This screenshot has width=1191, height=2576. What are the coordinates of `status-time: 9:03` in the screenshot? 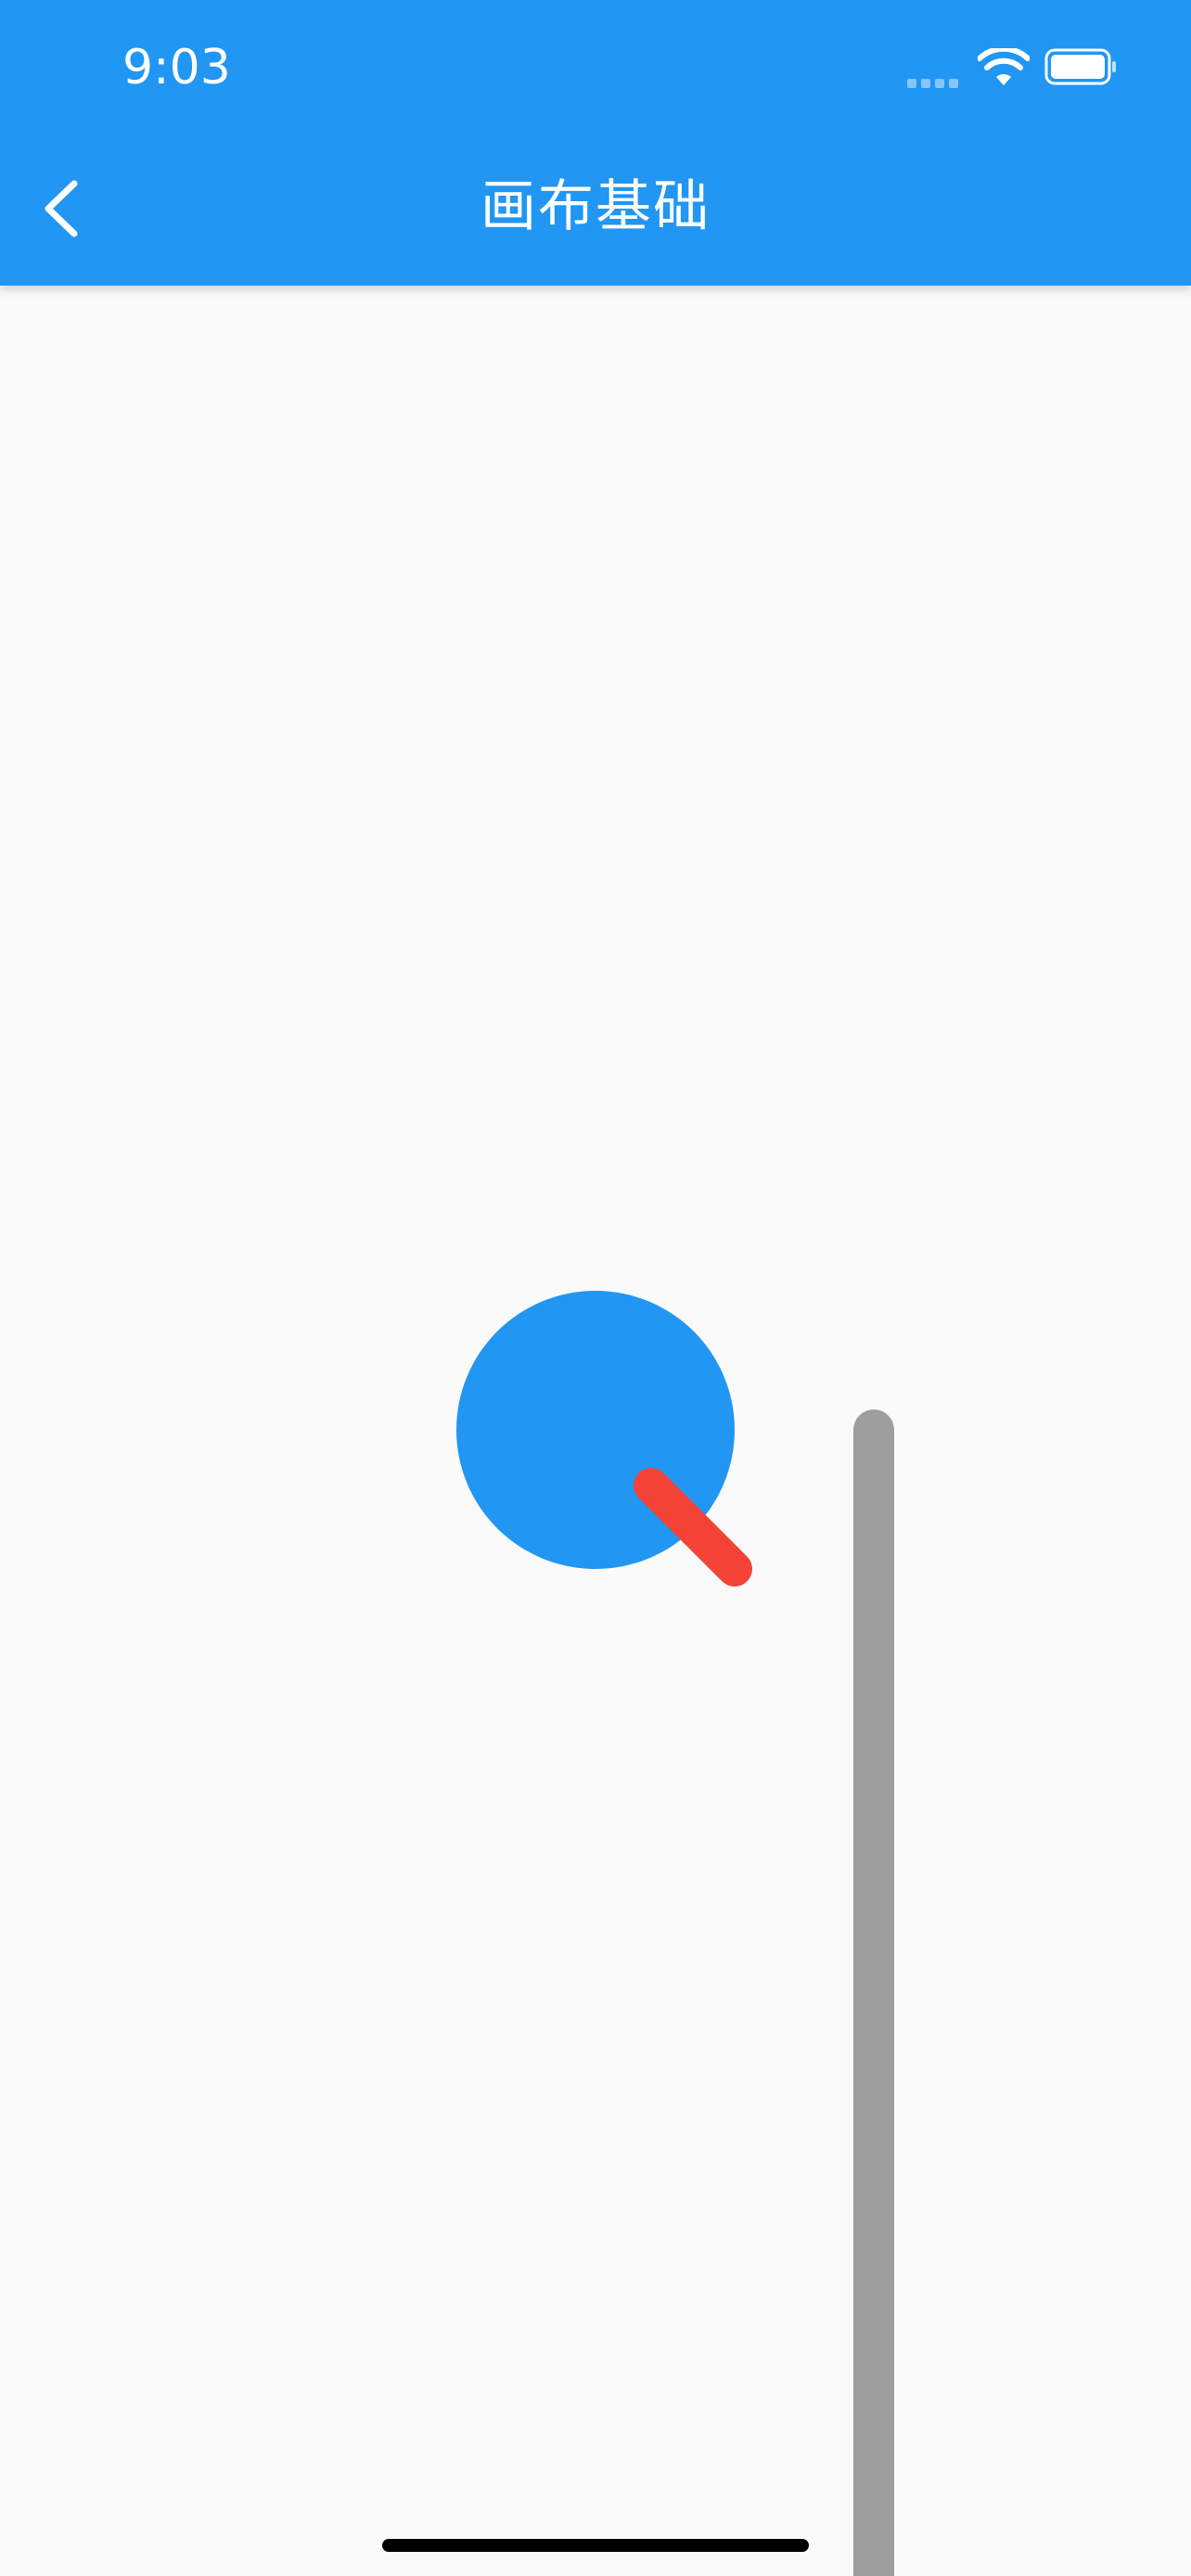 It's located at (177, 68).